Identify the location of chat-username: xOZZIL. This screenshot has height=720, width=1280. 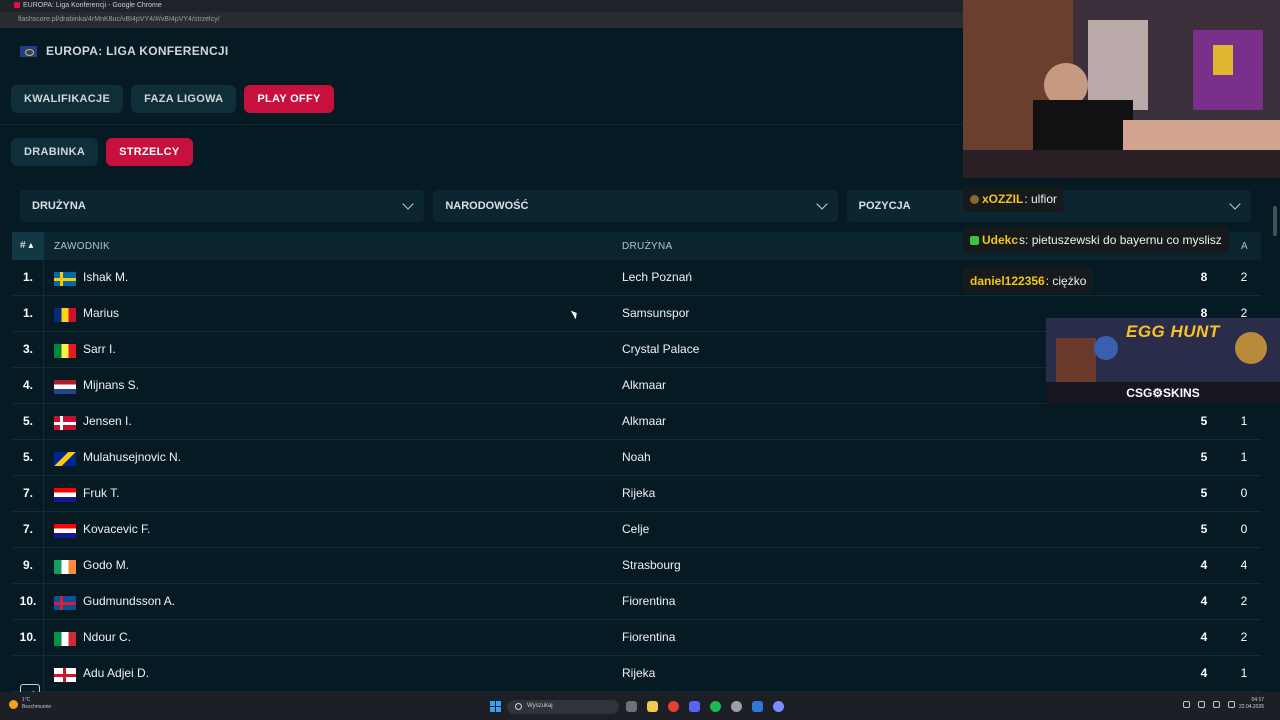
(1003, 199).